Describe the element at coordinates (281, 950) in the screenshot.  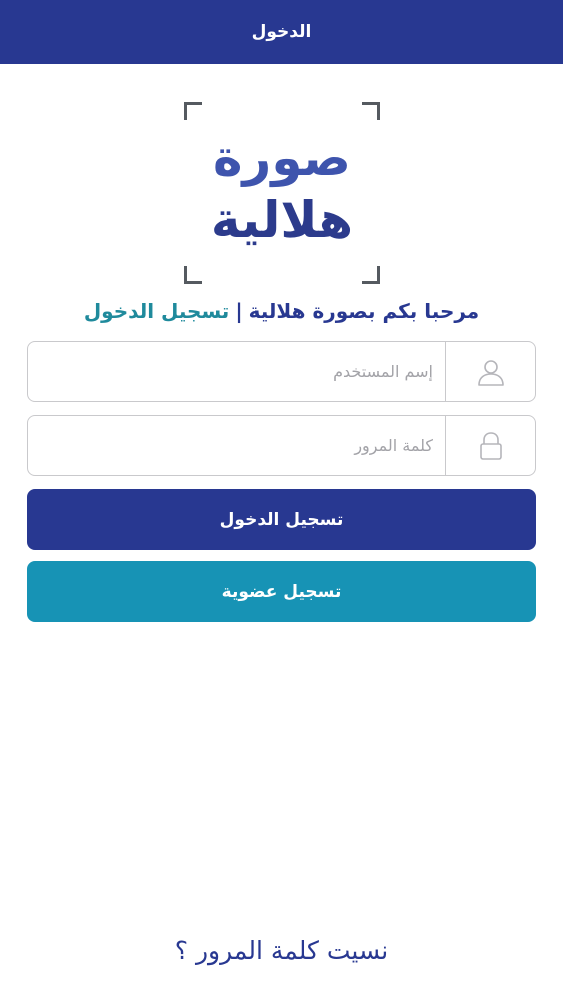
I see `forgot-password-link: نسيت كلمة المرور ؟` at that location.